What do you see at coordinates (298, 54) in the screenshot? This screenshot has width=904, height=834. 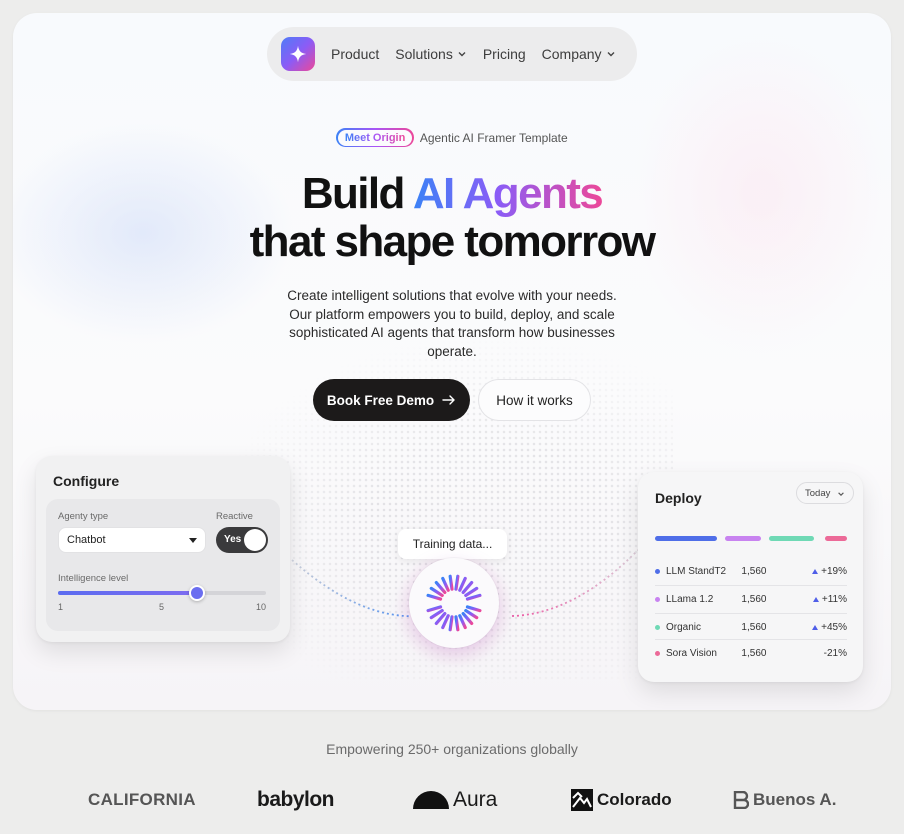 I see `logo-icon` at bounding box center [298, 54].